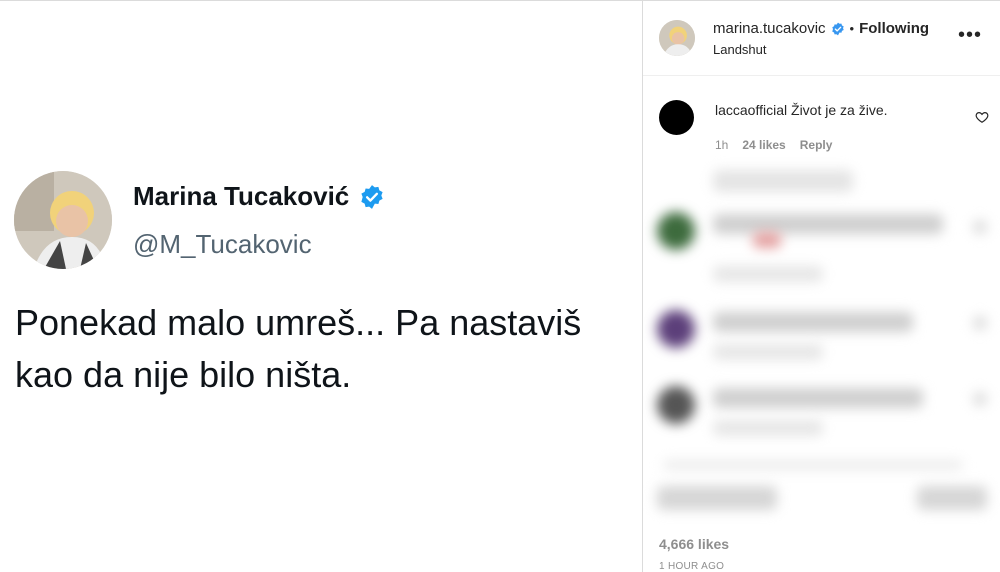 The width and height of the screenshot is (1000, 572). Describe the element at coordinates (692, 566) in the screenshot. I see `post-time: 1 HOUR AGO` at that location.